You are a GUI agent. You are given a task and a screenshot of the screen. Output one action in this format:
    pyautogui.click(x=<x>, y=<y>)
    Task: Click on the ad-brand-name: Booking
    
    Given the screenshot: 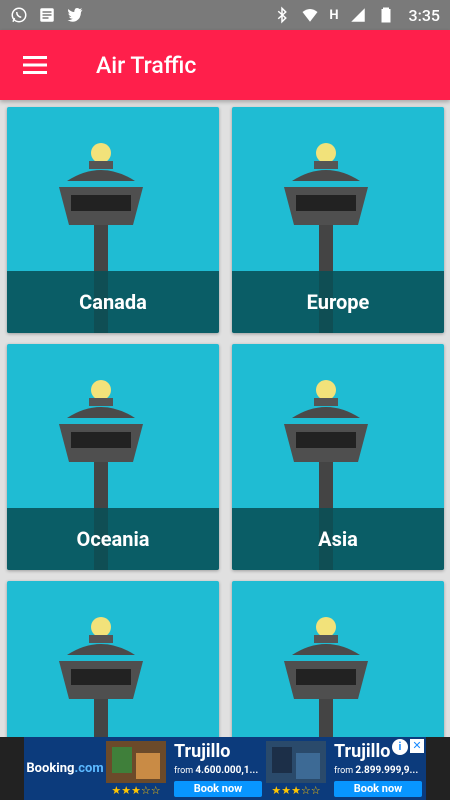 What is the action you would take?
    pyautogui.click(x=50, y=768)
    